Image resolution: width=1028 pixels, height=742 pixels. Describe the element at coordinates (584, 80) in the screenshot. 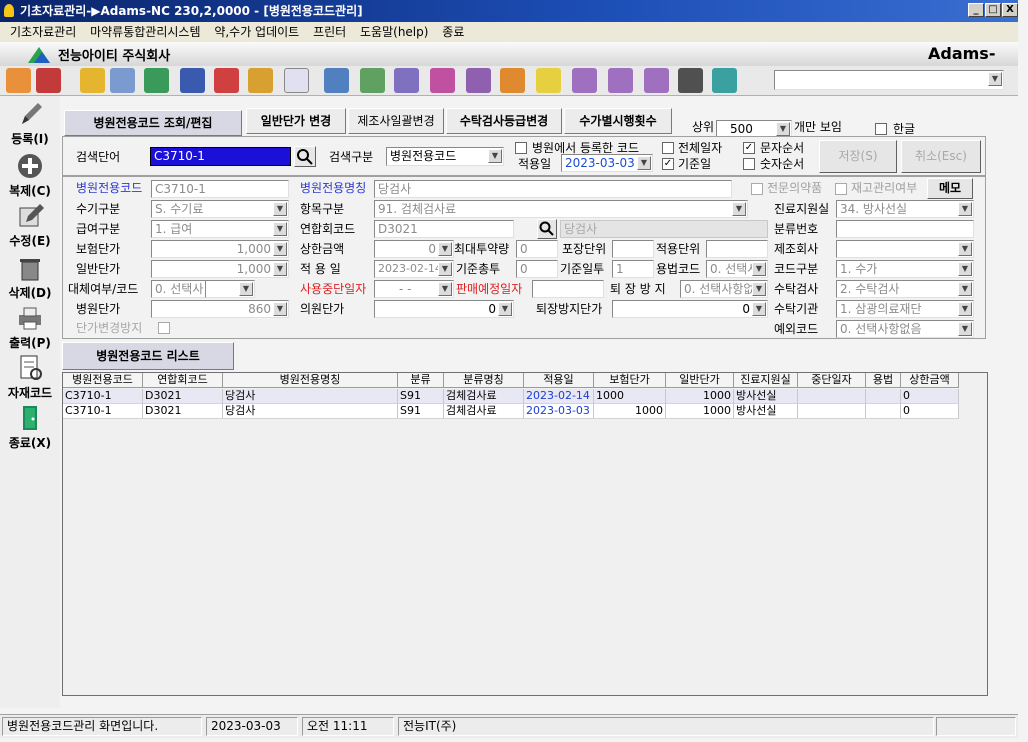

I see `toolbar-check1-icon` at that location.